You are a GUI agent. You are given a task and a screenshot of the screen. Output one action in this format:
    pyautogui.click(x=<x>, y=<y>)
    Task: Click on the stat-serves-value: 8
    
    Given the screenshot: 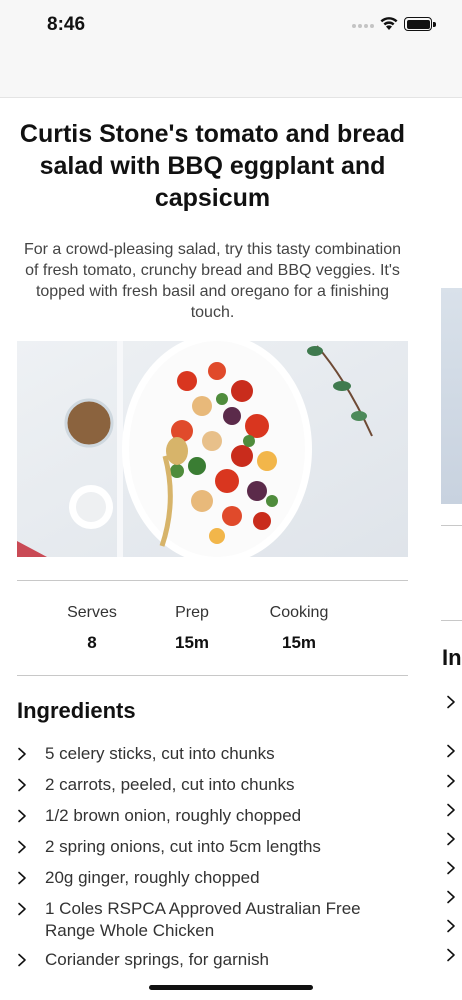 What is the action you would take?
    pyautogui.click(x=92, y=642)
    